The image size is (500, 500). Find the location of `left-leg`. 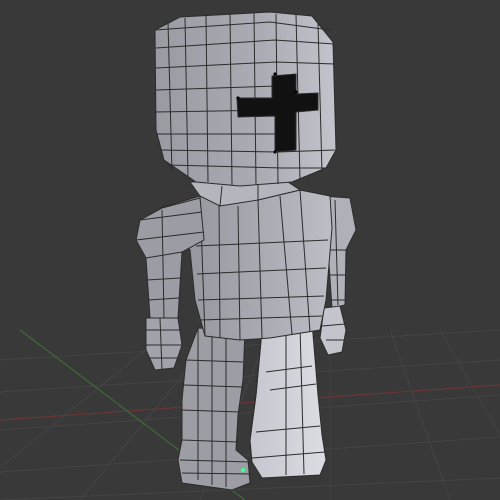

left-leg is located at coordinates (214, 409).